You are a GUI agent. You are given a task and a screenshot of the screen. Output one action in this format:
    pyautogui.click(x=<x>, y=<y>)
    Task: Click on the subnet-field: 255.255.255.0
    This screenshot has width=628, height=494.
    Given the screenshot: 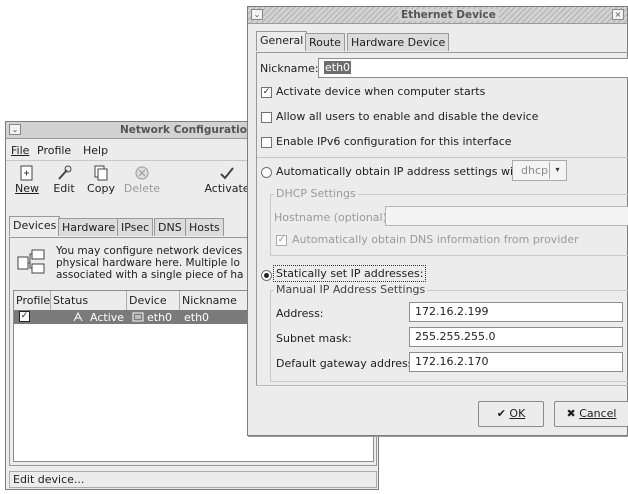 What is the action you would take?
    pyautogui.click(x=516, y=337)
    